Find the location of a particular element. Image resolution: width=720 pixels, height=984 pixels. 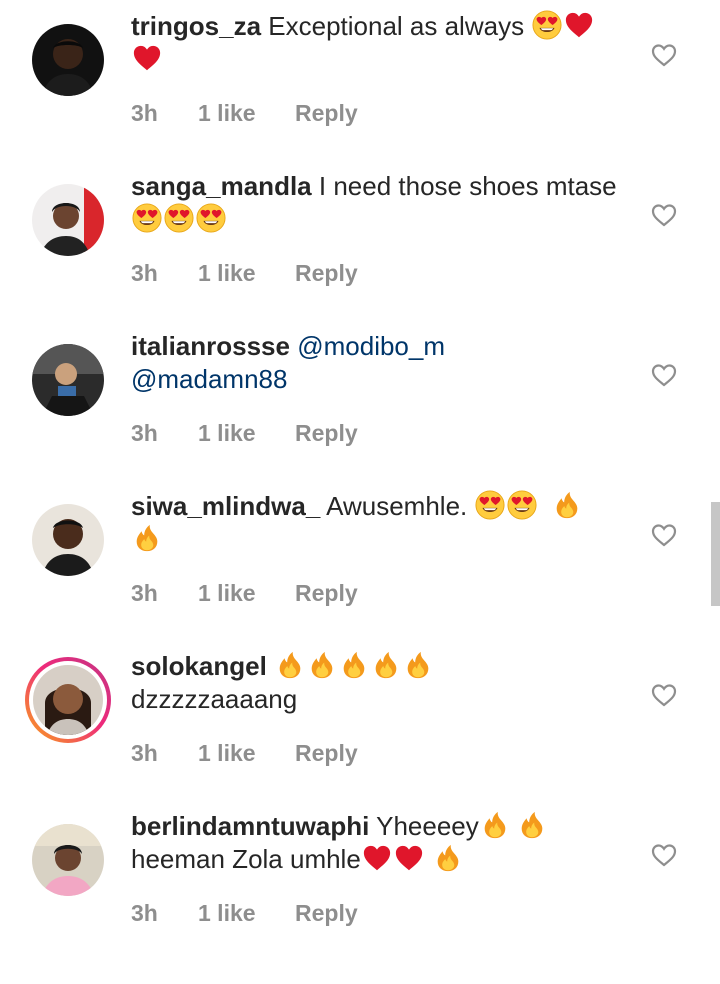

comment-username: solokangel is located at coordinates (199, 666).